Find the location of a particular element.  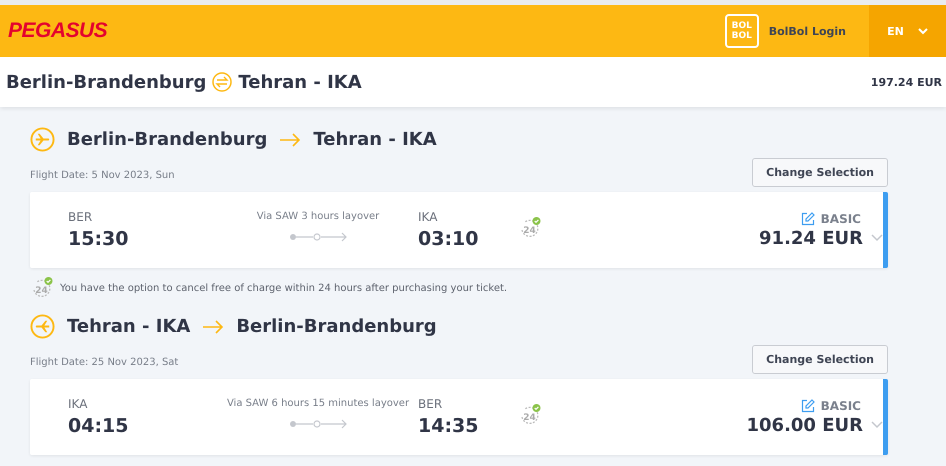

arrival-time: 03:10 is located at coordinates (449, 239).